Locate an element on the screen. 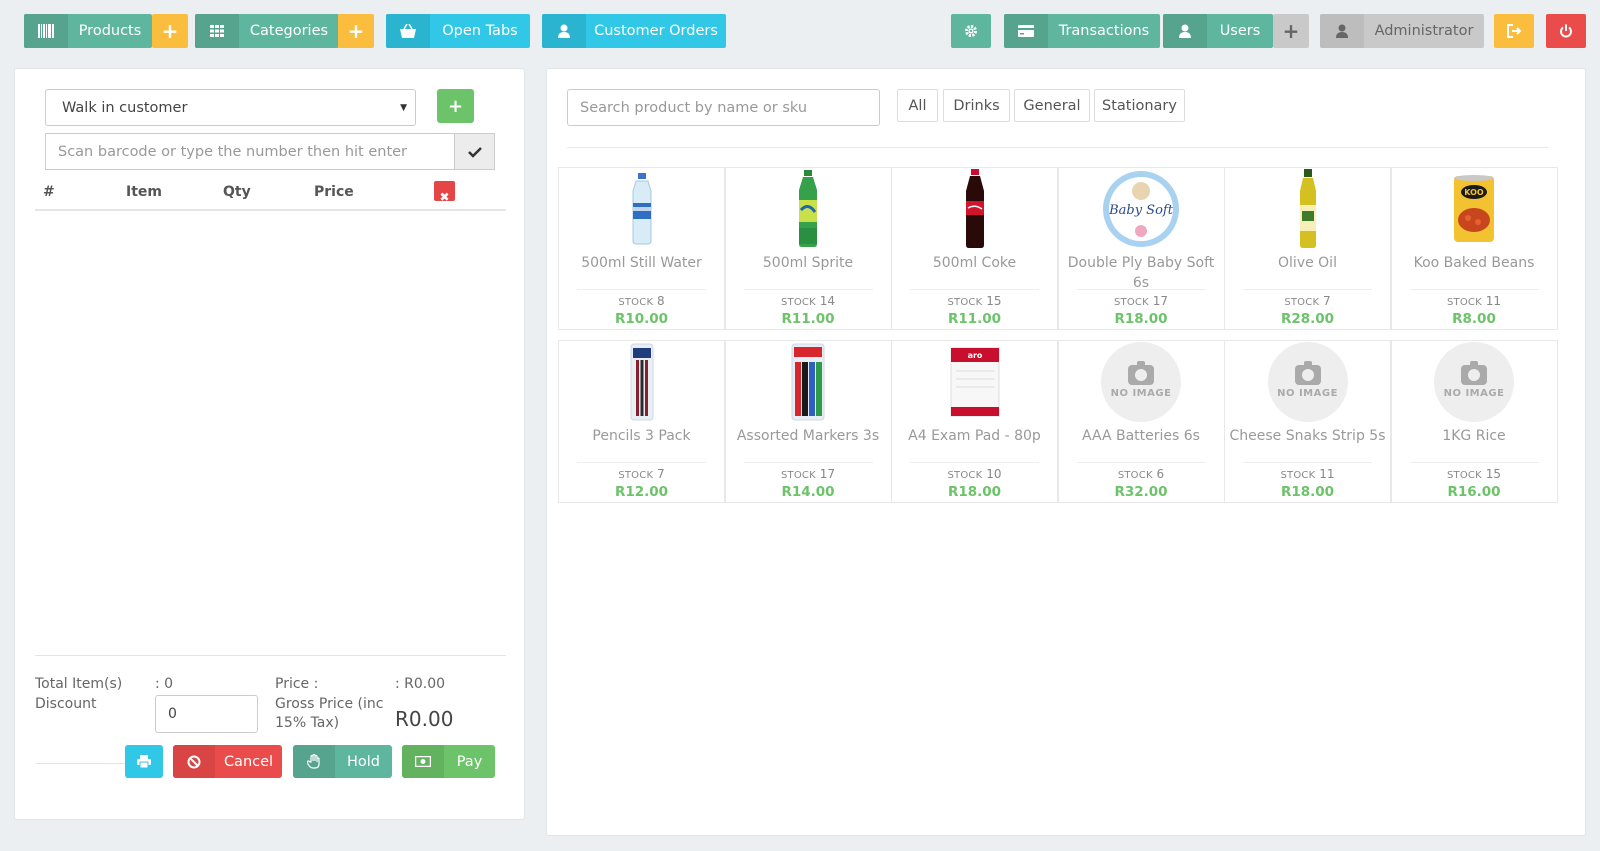 The image size is (1600, 851). open-tabs-button: Open Tabs is located at coordinates (458, 31).